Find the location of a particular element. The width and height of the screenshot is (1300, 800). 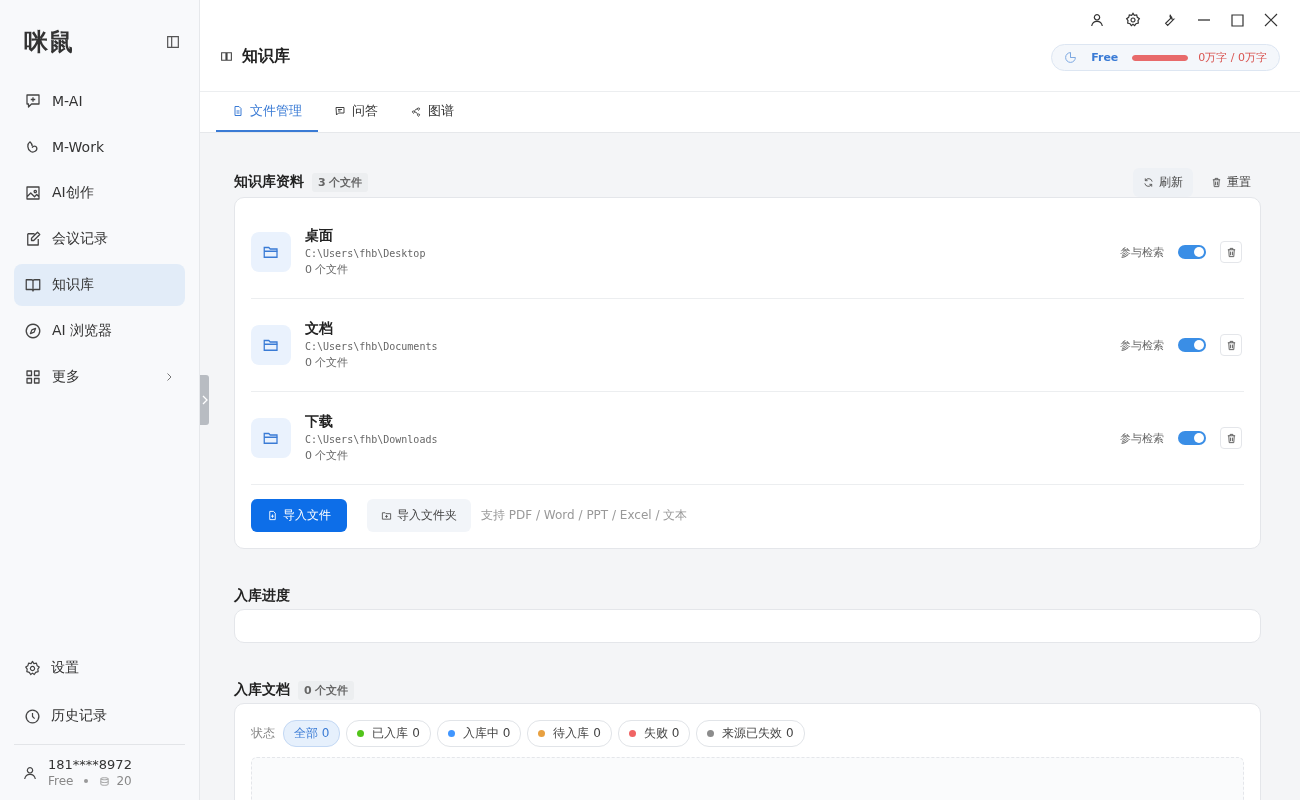

nav-item: 更多 is located at coordinates (99, 377).